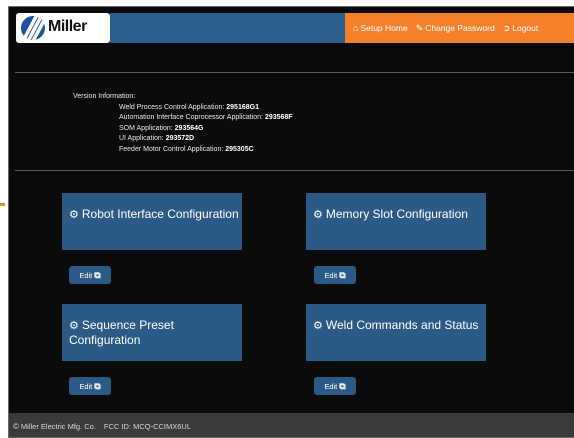  Describe the element at coordinates (242, 107) in the screenshot. I see `version-value: 295168G1` at that location.